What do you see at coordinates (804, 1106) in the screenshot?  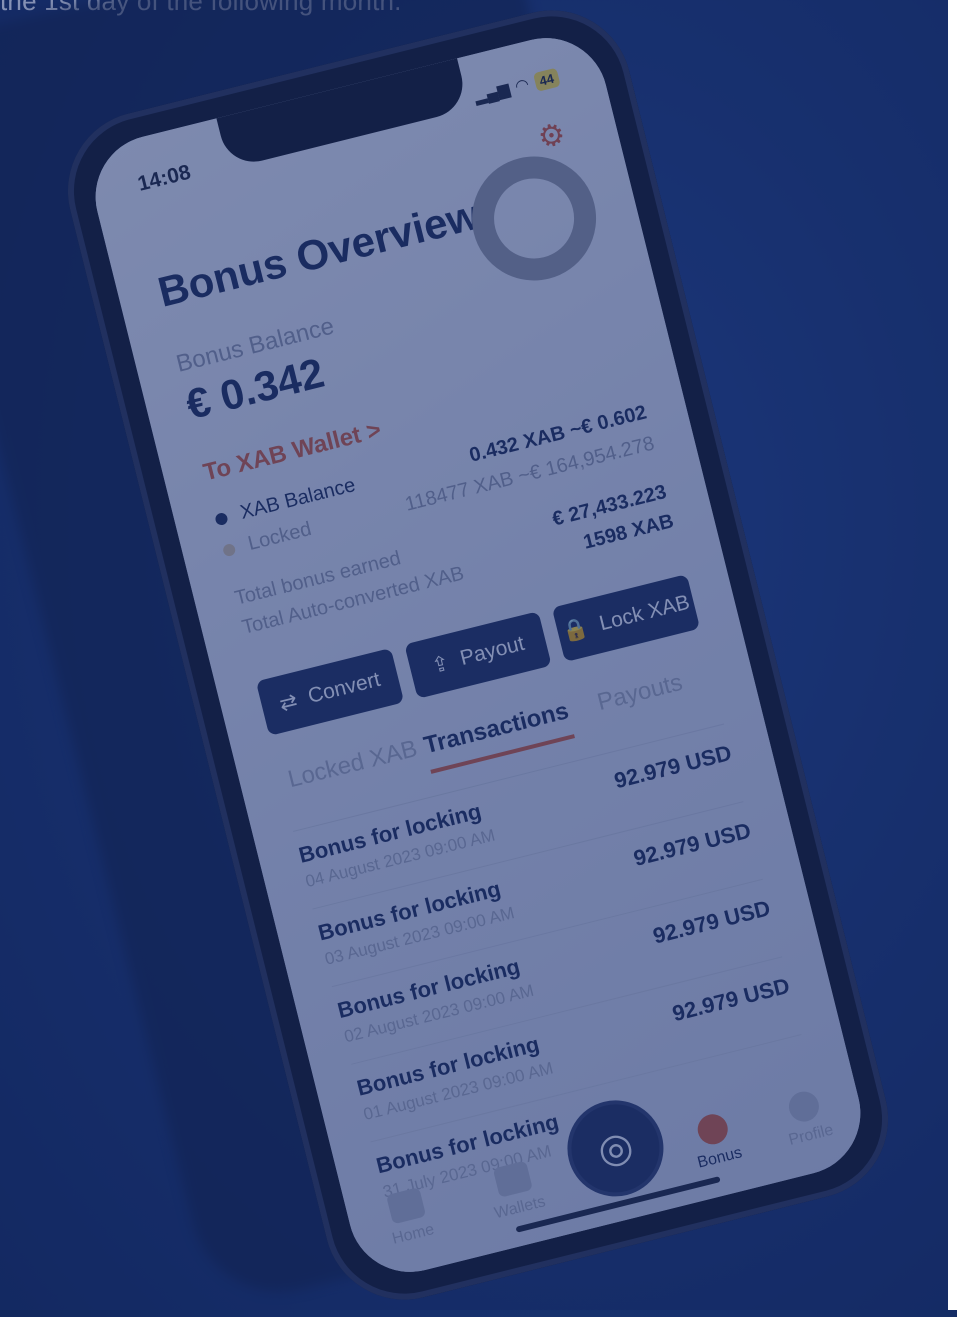 I see `profile-icon` at bounding box center [804, 1106].